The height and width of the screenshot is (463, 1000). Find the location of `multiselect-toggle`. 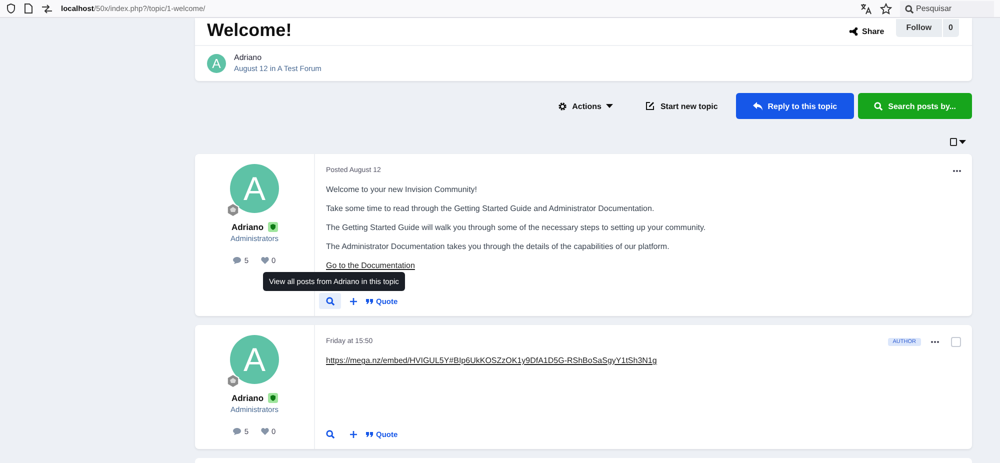

multiselect-toggle is located at coordinates (958, 142).